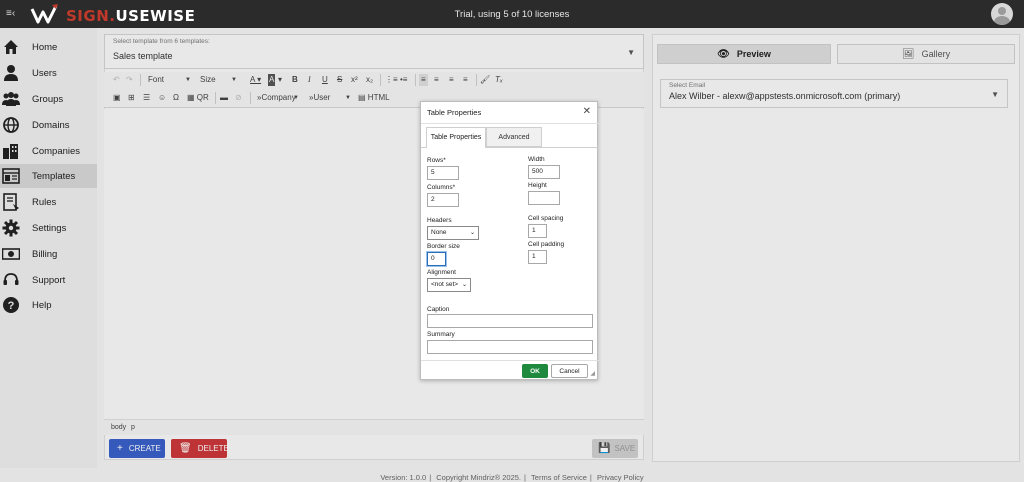 The width and height of the screenshot is (1024, 482). Describe the element at coordinates (456, 147) in the screenshot. I see `active-tab-gap` at that location.